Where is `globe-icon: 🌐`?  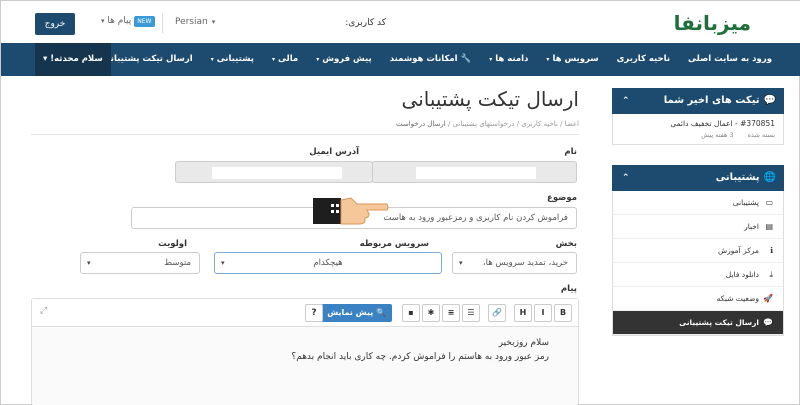
globe-icon: 🌐 is located at coordinates (769, 177).